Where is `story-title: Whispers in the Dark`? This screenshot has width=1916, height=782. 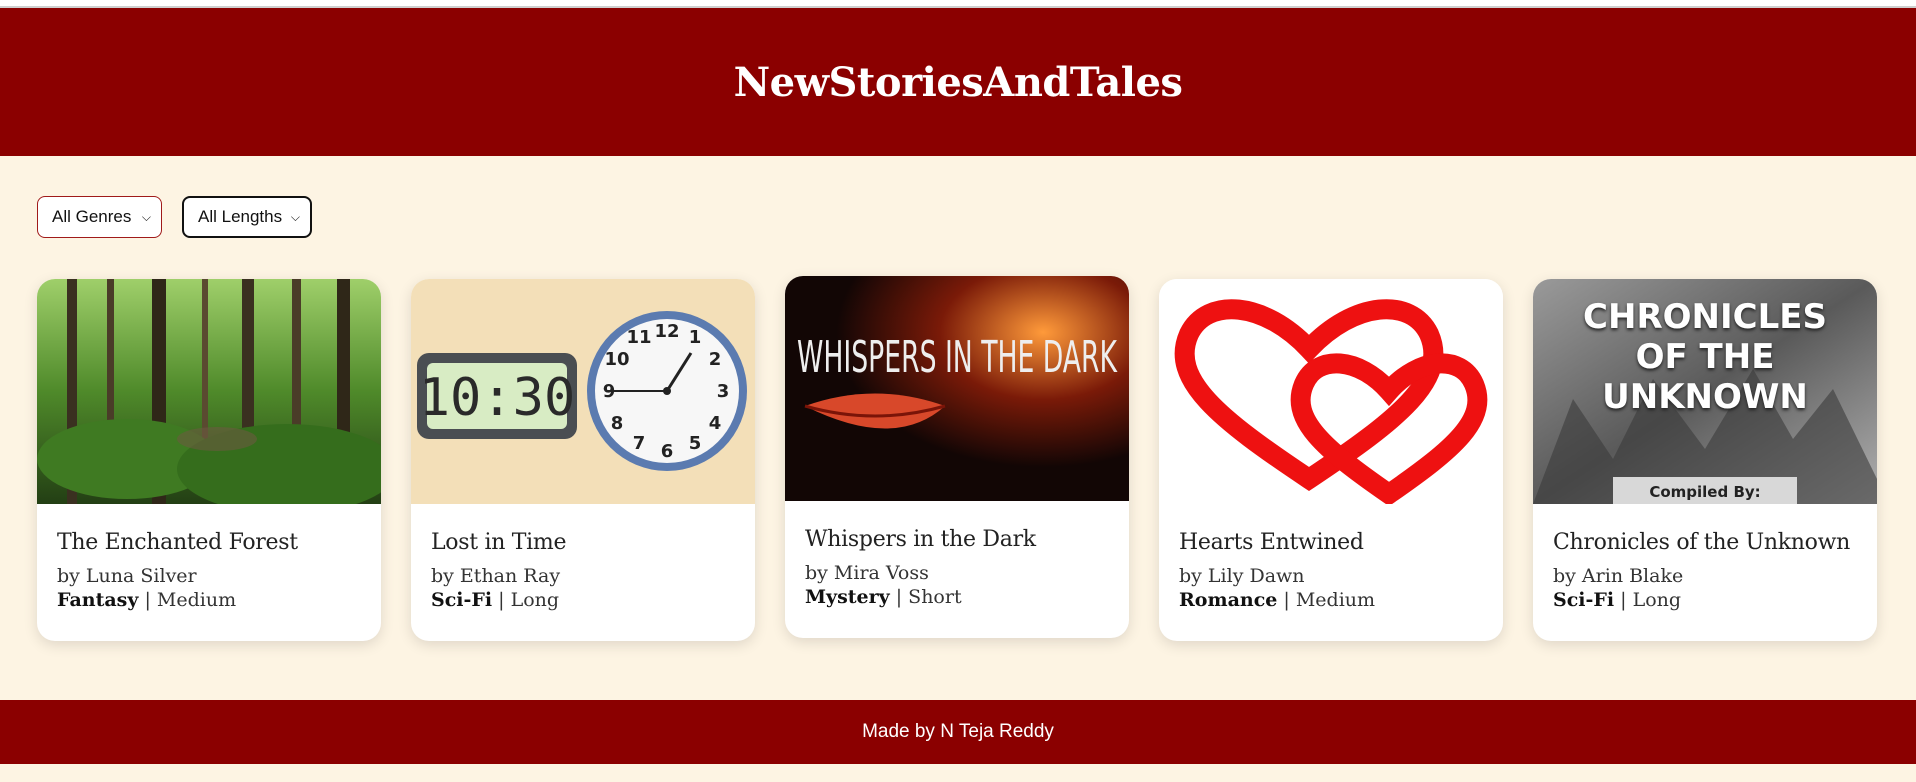
story-title: Whispers in the Dark is located at coordinates (920, 539).